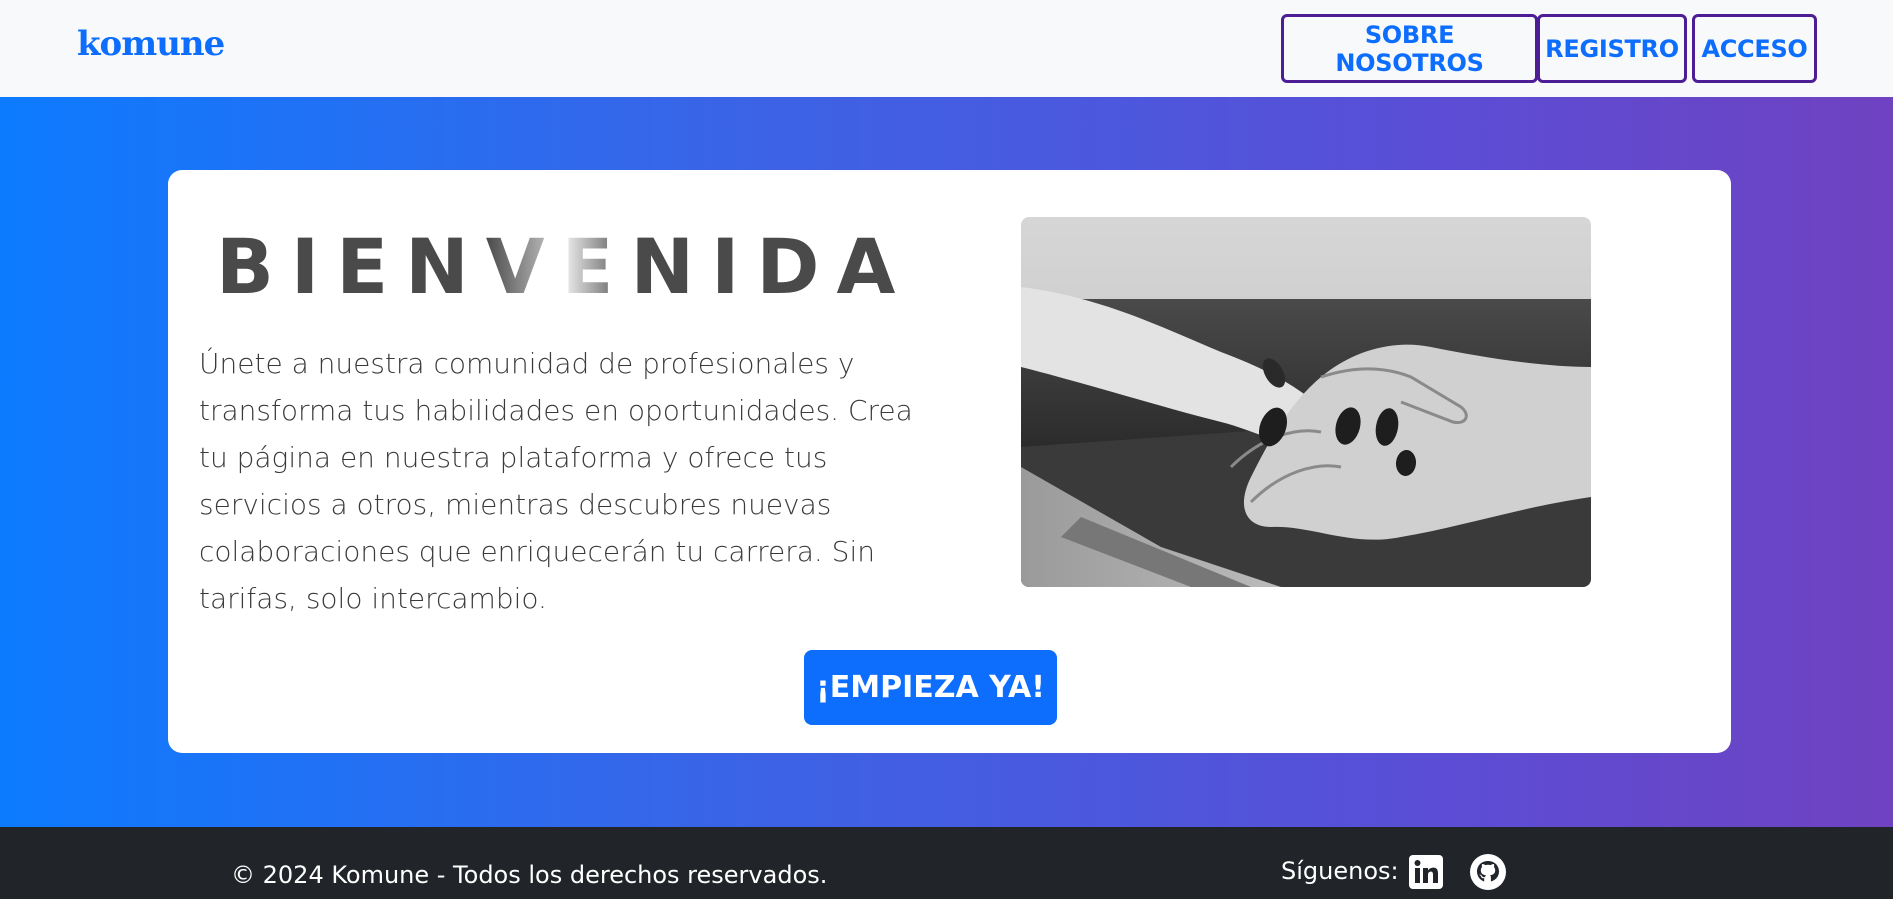 This screenshot has height=899, width=1893. What do you see at coordinates (771, 266) in the screenshot?
I see `welcome-title-part-3: NIDA` at bounding box center [771, 266].